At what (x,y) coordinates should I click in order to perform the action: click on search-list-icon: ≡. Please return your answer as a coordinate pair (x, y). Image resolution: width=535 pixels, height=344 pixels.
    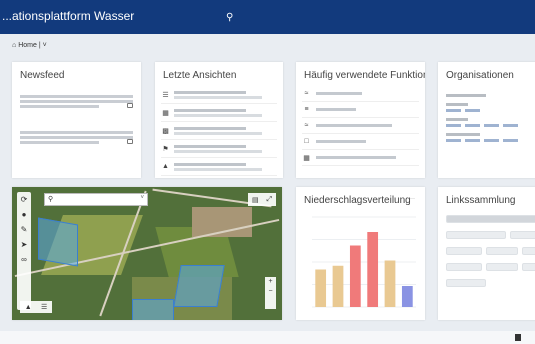
    Looking at the image, I should click on (306, 109).